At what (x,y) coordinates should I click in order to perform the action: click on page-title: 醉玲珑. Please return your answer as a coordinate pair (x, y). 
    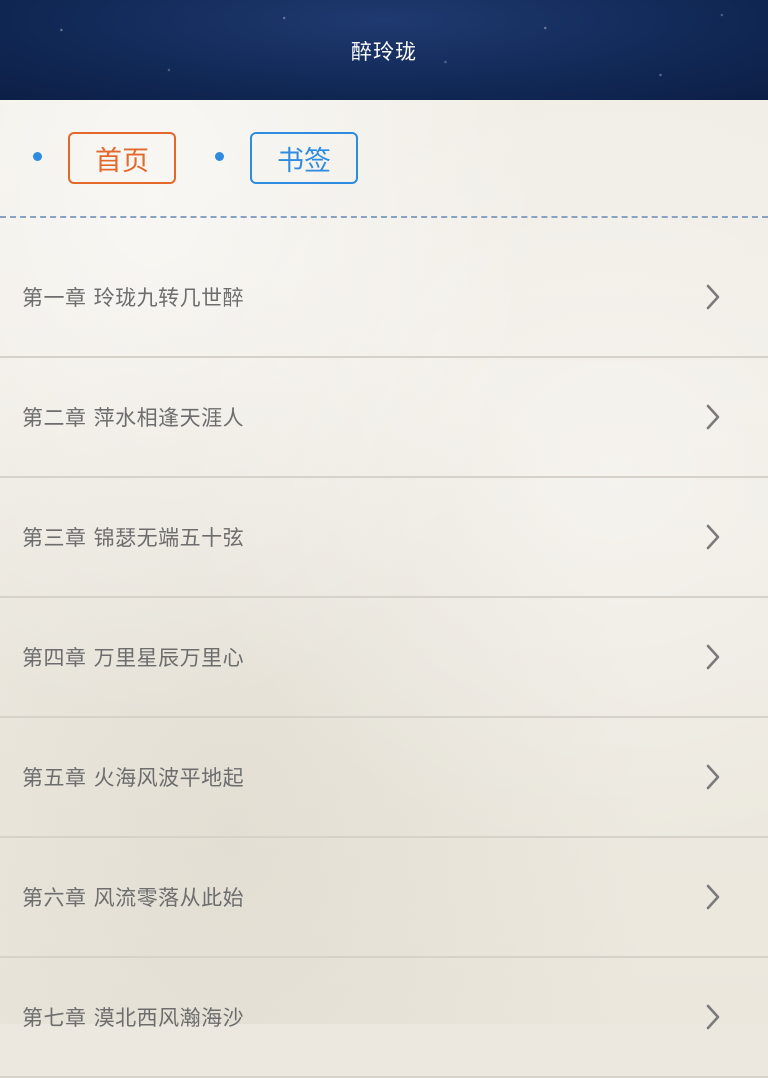
    Looking at the image, I should click on (384, 52).